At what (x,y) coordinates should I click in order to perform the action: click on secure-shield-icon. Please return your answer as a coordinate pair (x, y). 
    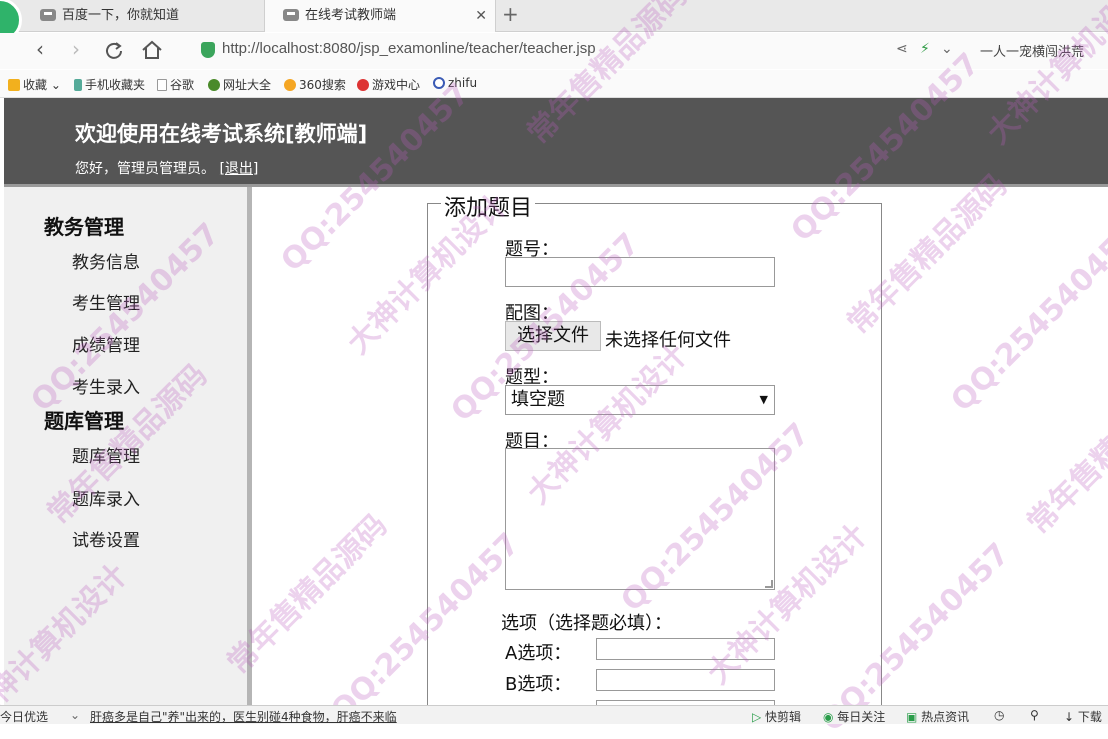
    Looking at the image, I should click on (208, 50).